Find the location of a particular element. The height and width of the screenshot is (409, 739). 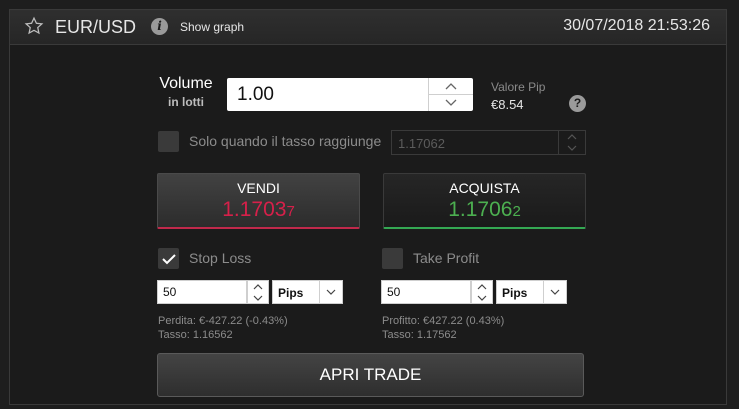

take-profit-unit-dropdown is located at coordinates (555, 292).